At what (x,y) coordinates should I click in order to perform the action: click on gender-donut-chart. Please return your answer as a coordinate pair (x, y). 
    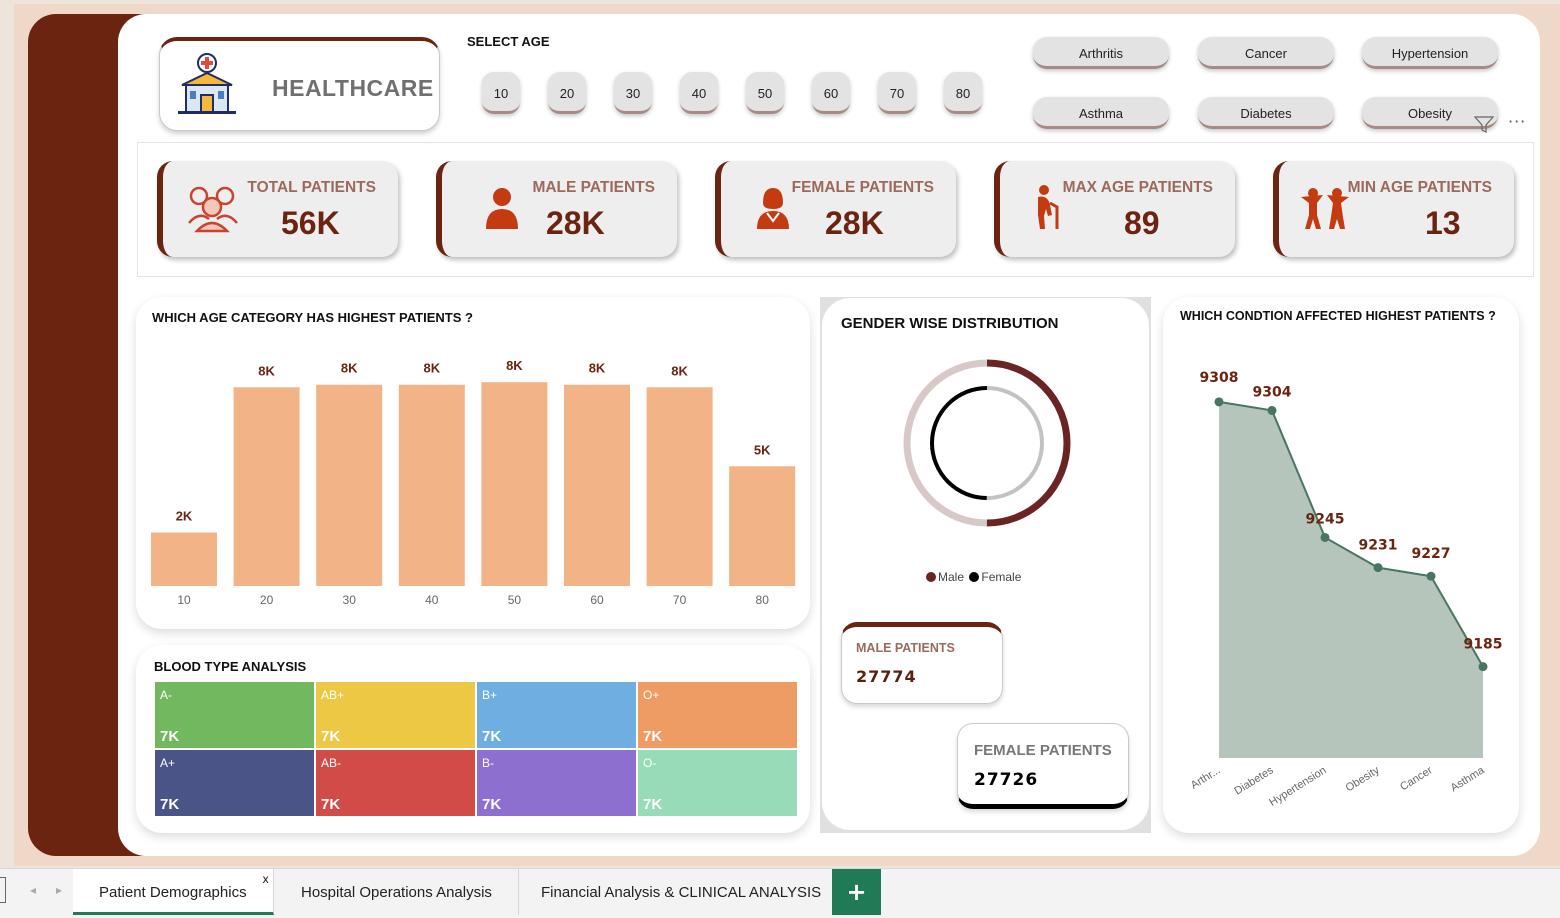
    Looking at the image, I should click on (987, 443).